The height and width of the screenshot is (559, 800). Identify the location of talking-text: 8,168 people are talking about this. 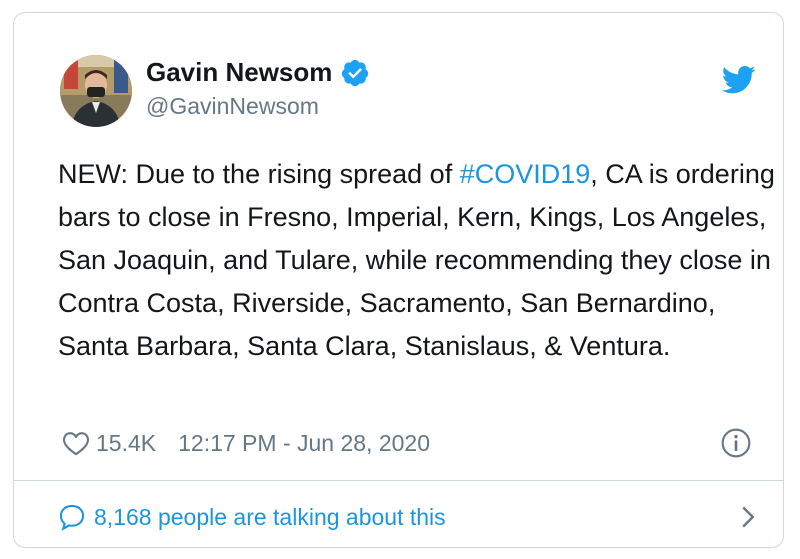
(270, 517).